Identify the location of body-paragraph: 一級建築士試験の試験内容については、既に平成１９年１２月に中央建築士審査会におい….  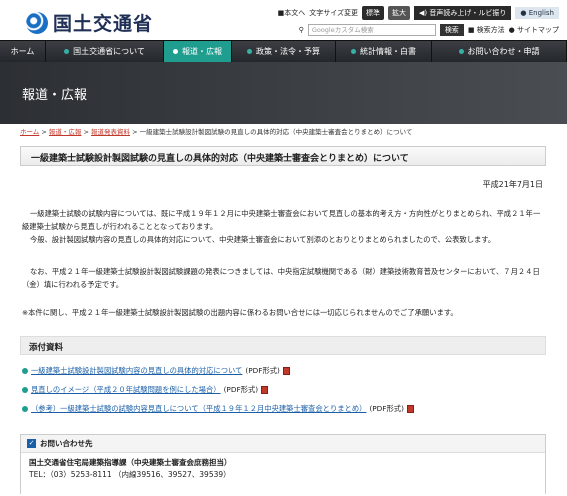
(281, 220).